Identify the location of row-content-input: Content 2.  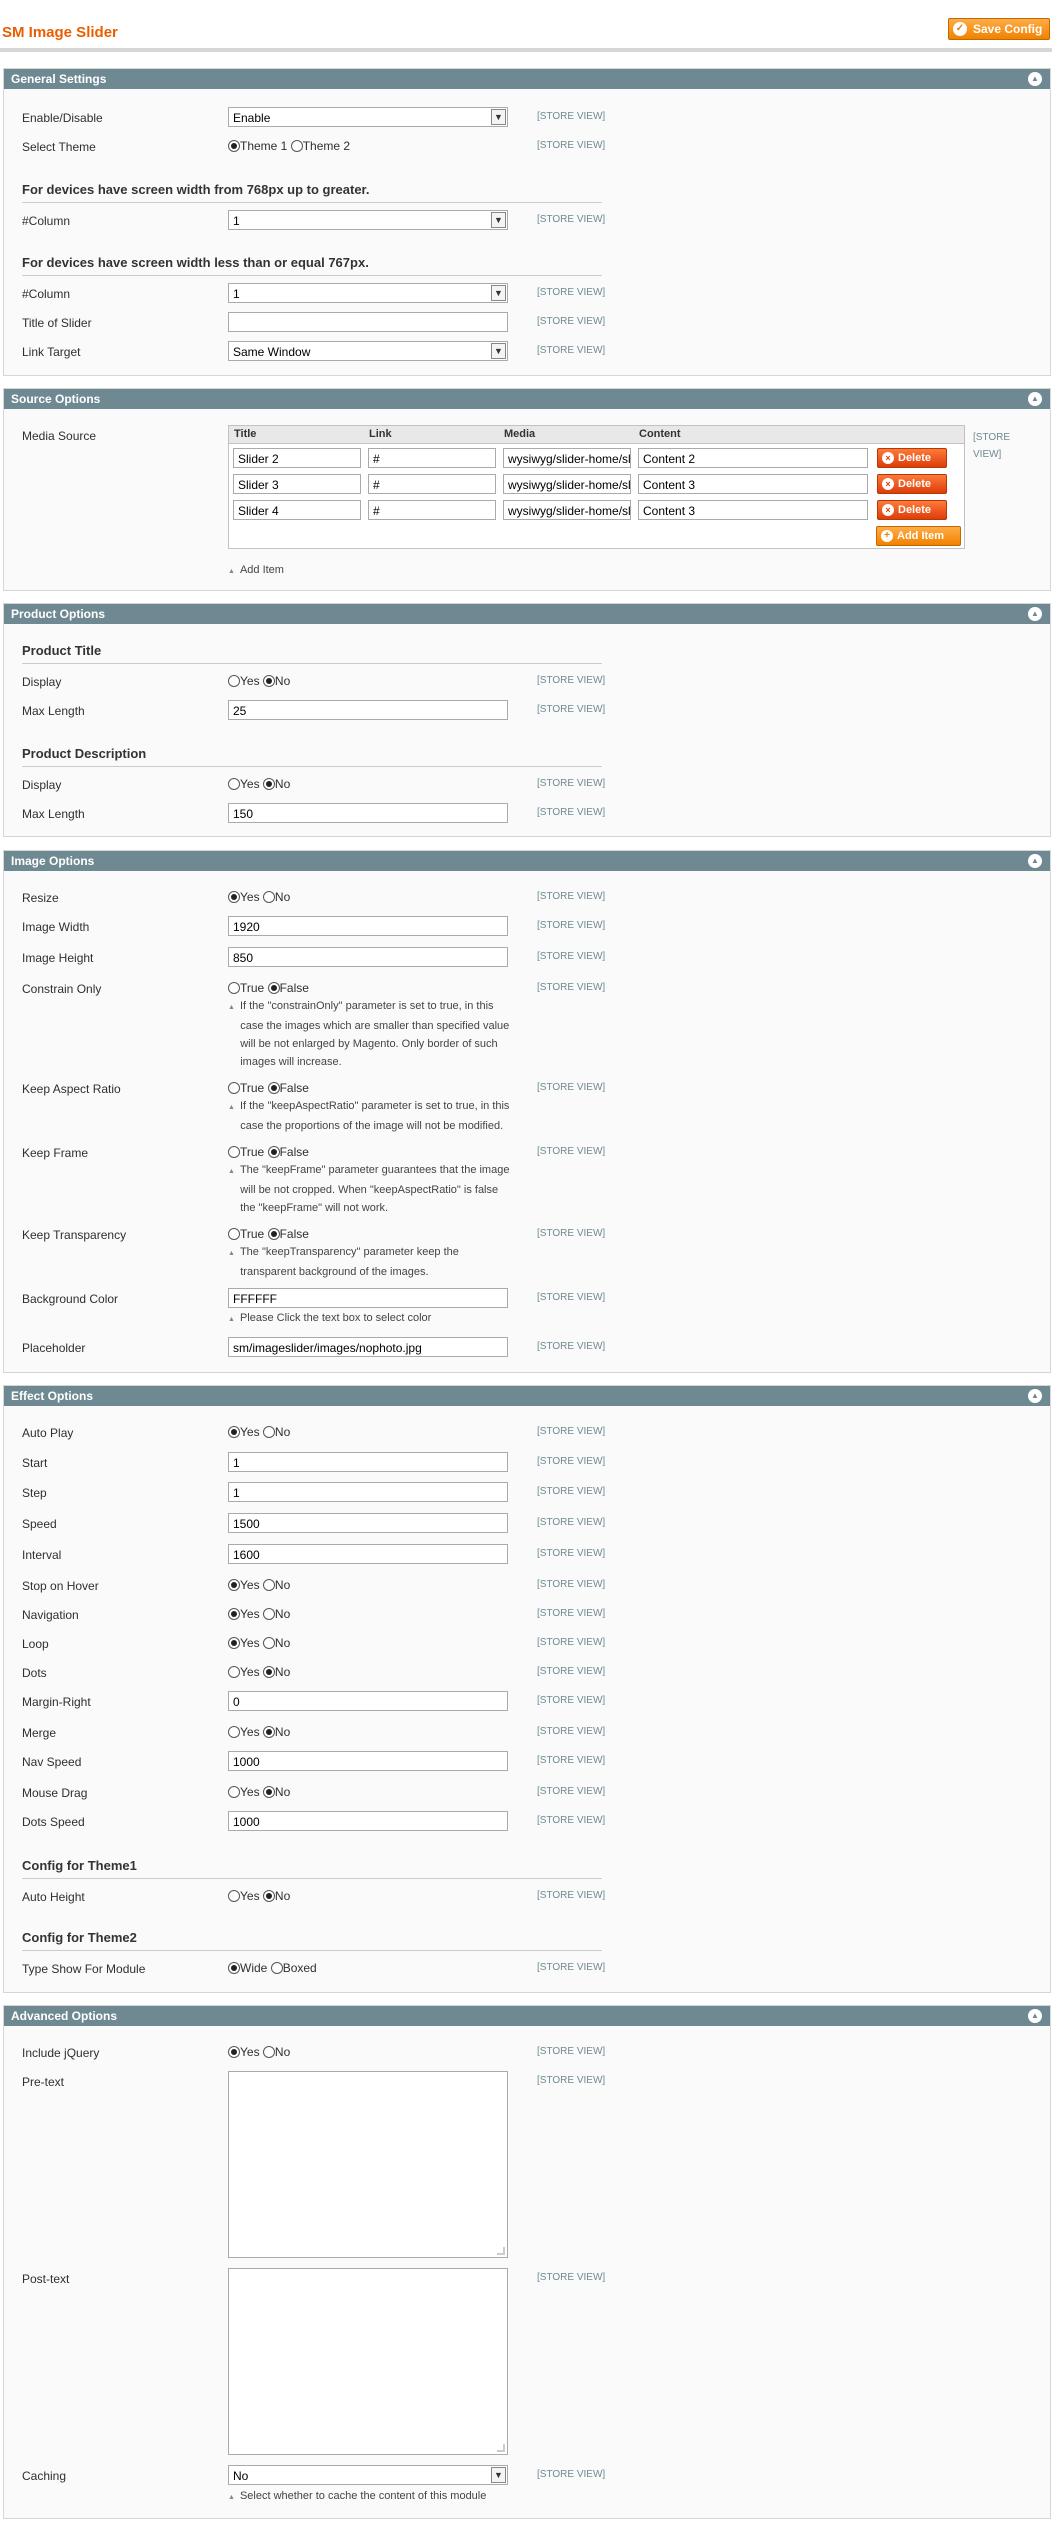
(753, 458).